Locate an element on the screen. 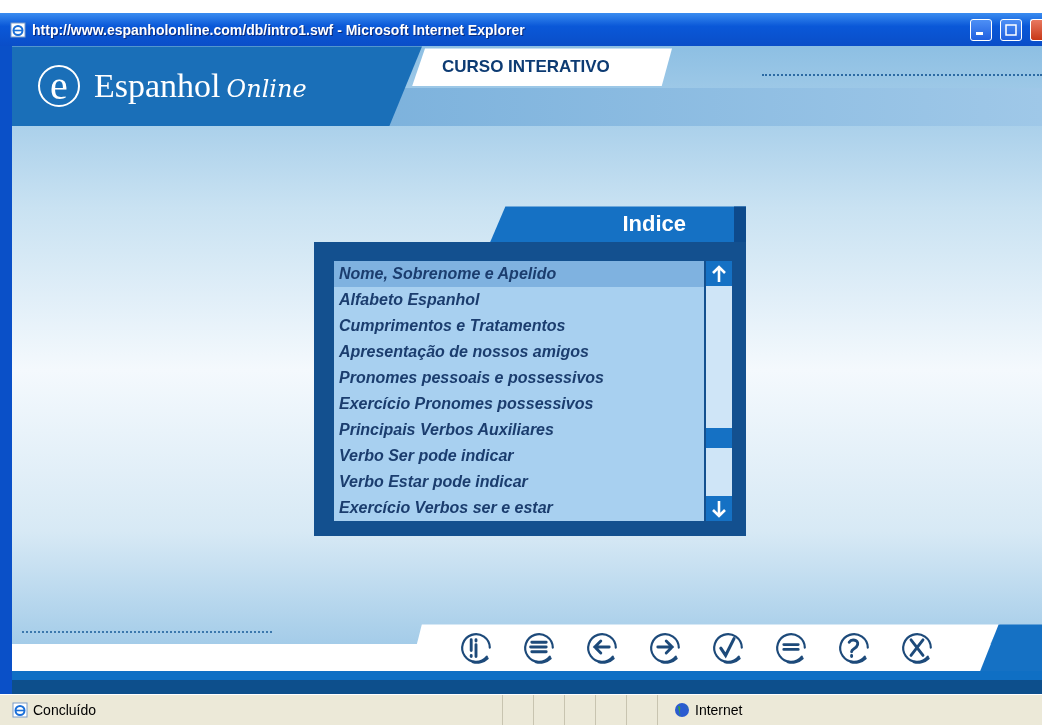 The width and height of the screenshot is (1042, 725). window-title: http://www.espanholonline.com/db/intro1.swf - Microsoft Internet Explorer is located at coordinates (279, 29).